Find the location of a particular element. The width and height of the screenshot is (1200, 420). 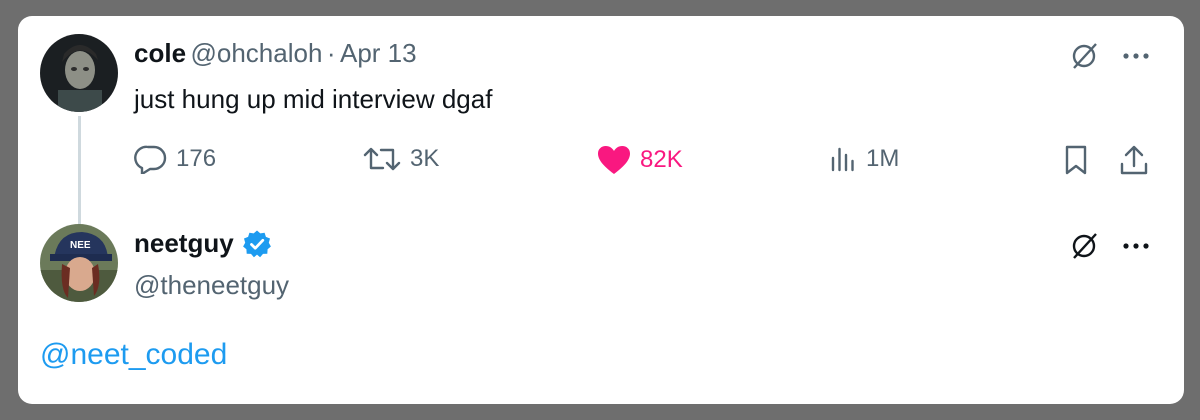

more-icon is located at coordinates (1136, 56).